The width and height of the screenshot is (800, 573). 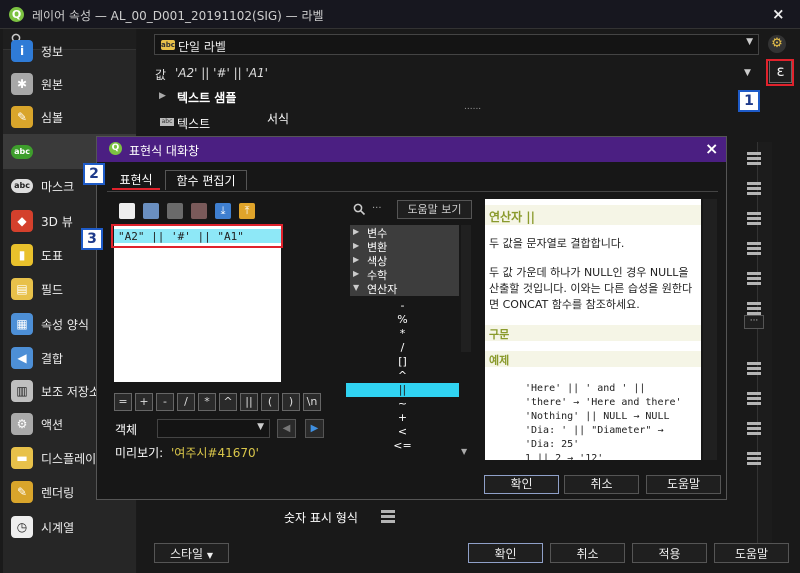 What do you see at coordinates (587, 553) in the screenshot?
I see `cancel-button: 취소` at bounding box center [587, 553].